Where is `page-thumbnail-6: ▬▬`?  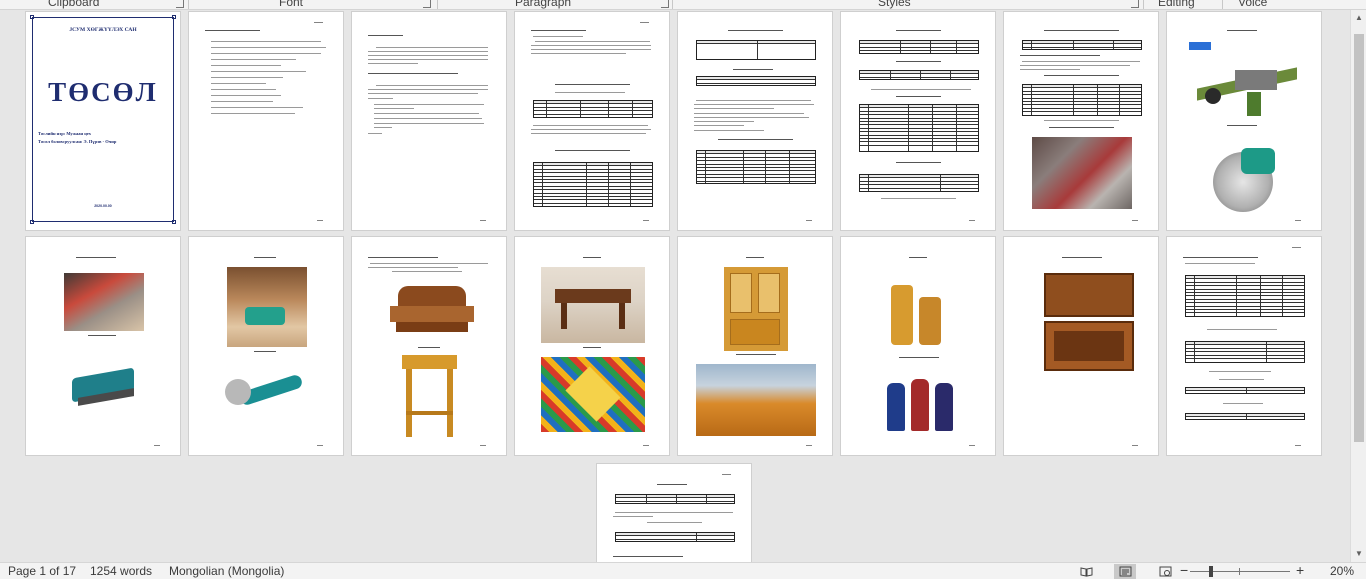 page-thumbnail-6: ▬▬ is located at coordinates (918, 121).